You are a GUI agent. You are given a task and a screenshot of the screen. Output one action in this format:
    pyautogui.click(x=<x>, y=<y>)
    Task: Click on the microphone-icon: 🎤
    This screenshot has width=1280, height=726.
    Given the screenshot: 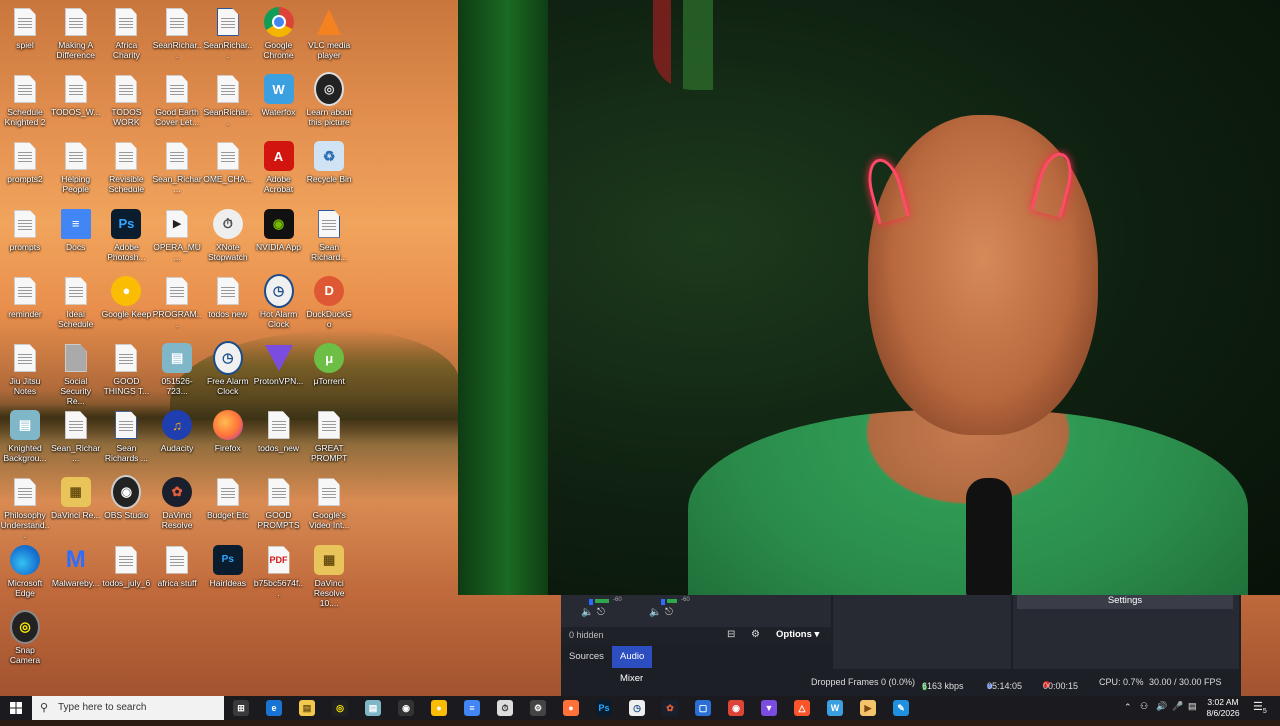 What is the action you would take?
    pyautogui.click(x=1177, y=713)
    